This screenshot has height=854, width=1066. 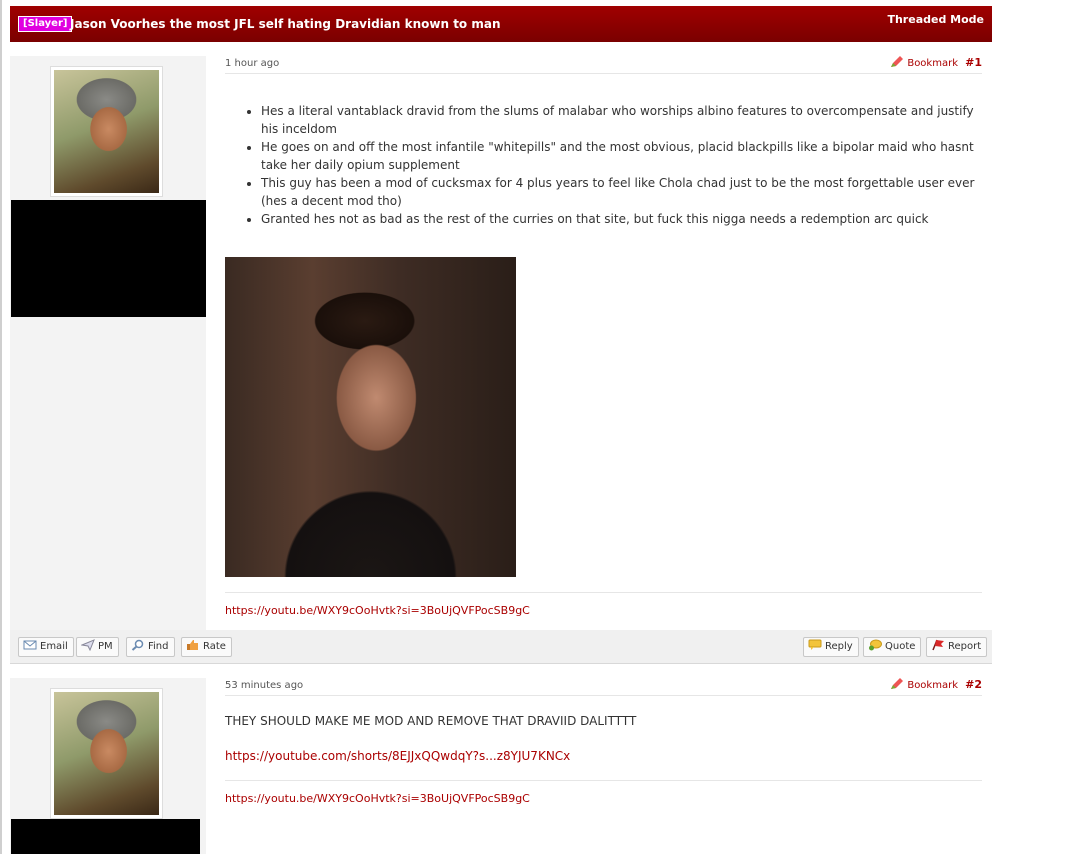 I want to click on embedded-gif-image, so click(x=370, y=417).